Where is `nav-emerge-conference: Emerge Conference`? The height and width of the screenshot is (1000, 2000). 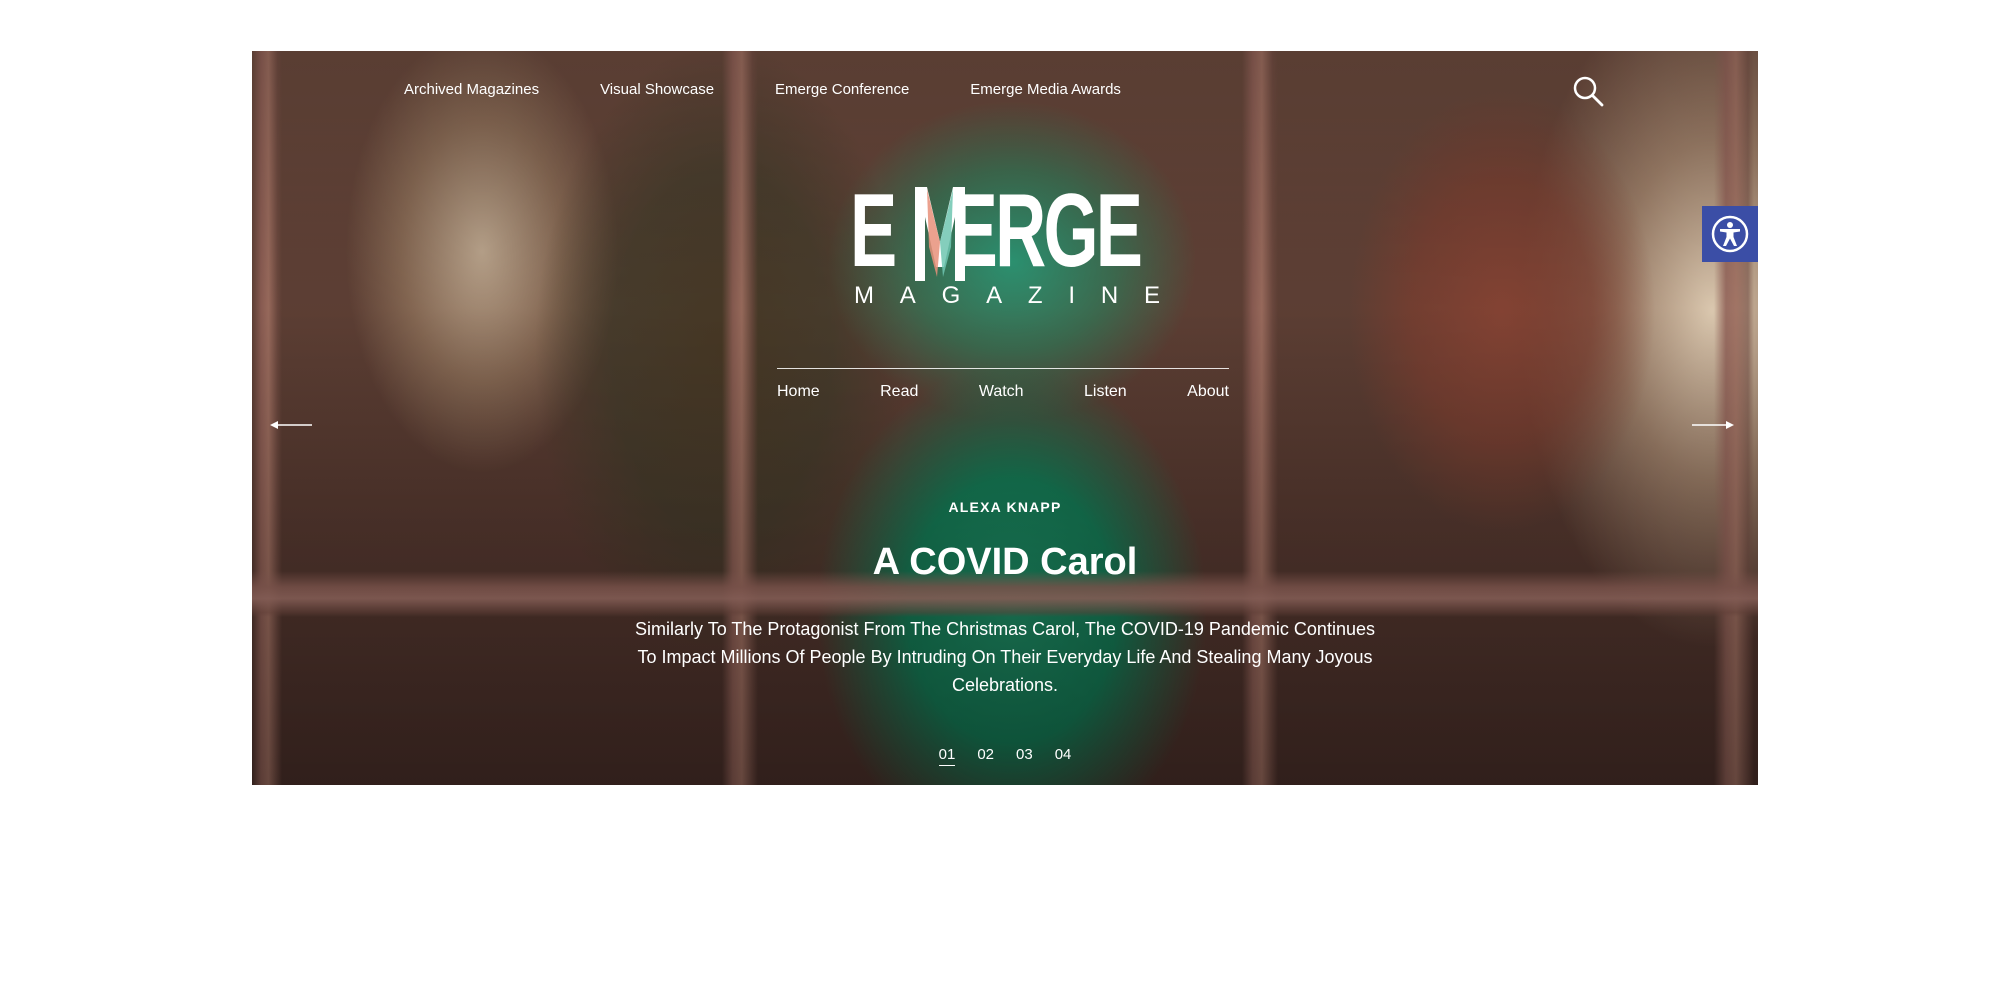
nav-emerge-conference: Emerge Conference is located at coordinates (842, 89).